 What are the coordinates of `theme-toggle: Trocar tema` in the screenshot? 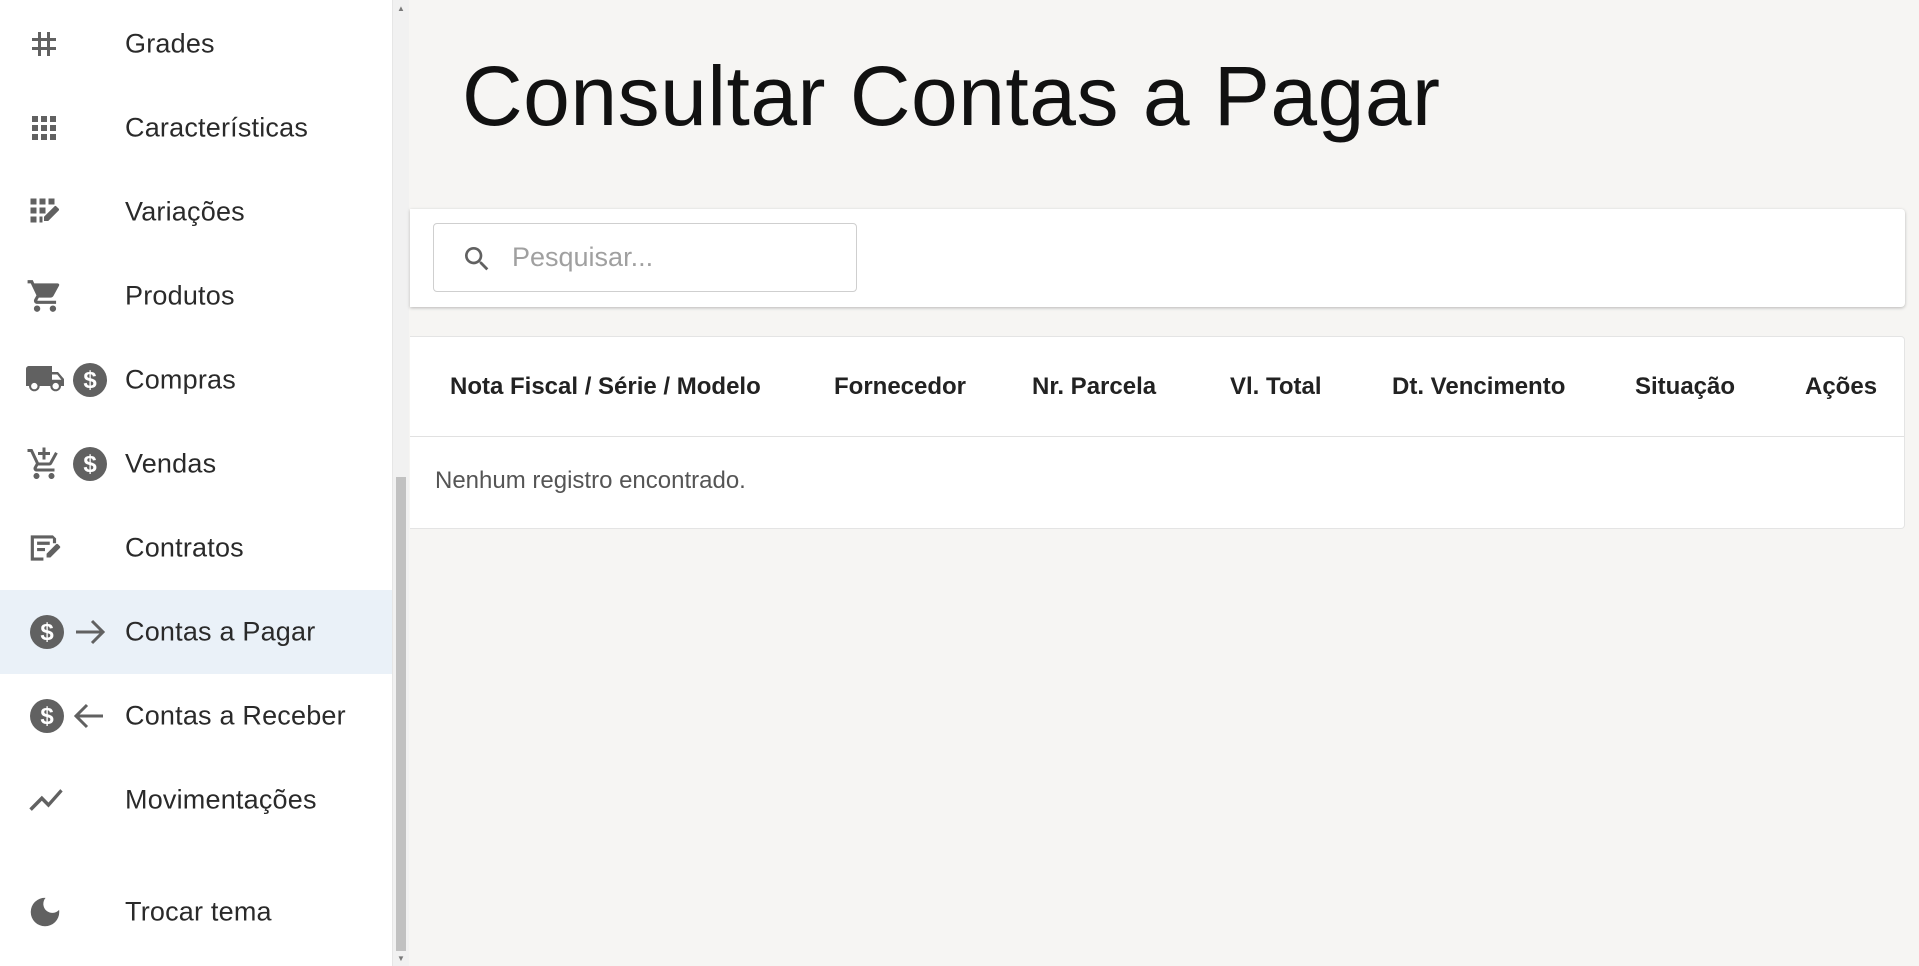 It's located at (196, 912).